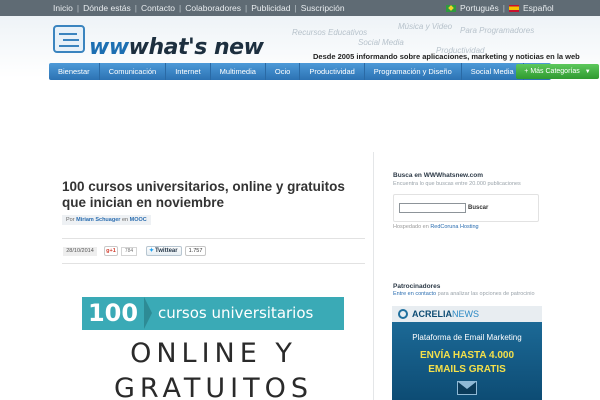 The height and width of the screenshot is (400, 600). Describe the element at coordinates (538, 8) in the screenshot. I see `lang-espanol: Español` at that location.